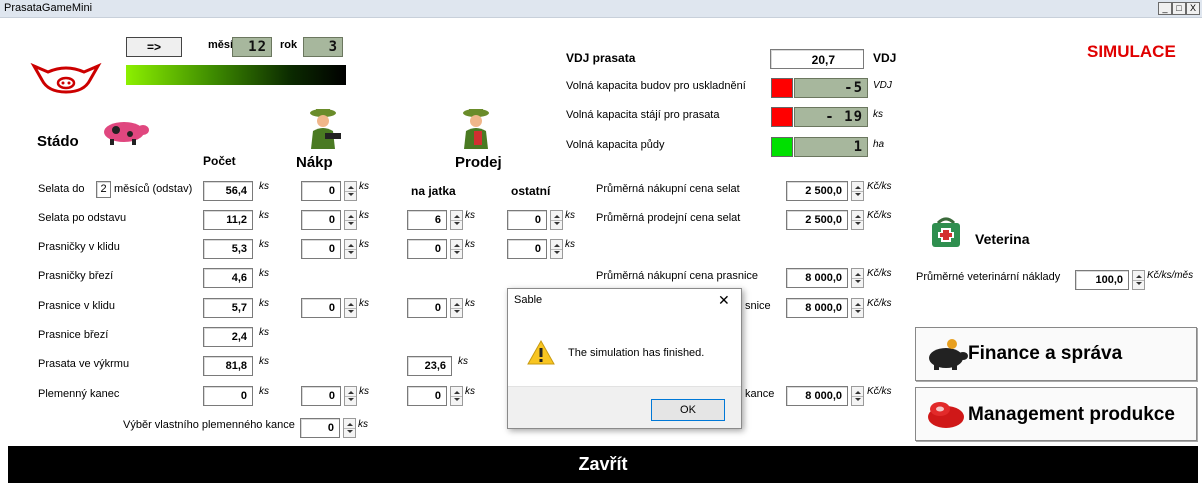 This screenshot has width=1202, height=487. Describe the element at coordinates (885, 58) in the screenshot. I see `vdj-unit: VDJ` at that location.